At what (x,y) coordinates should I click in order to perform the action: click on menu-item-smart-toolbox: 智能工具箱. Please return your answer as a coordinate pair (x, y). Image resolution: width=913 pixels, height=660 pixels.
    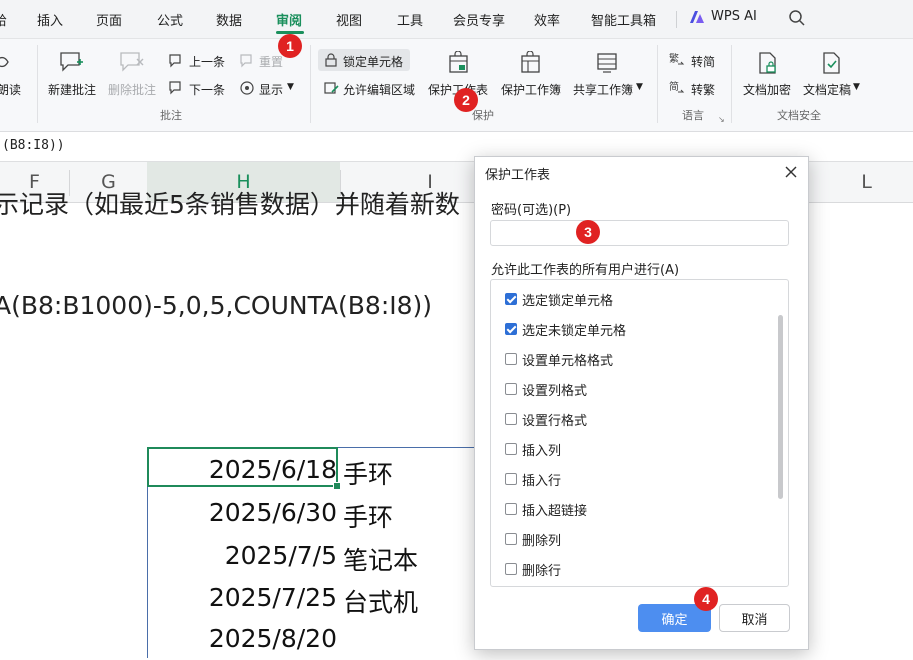
    Looking at the image, I should click on (623, 19).